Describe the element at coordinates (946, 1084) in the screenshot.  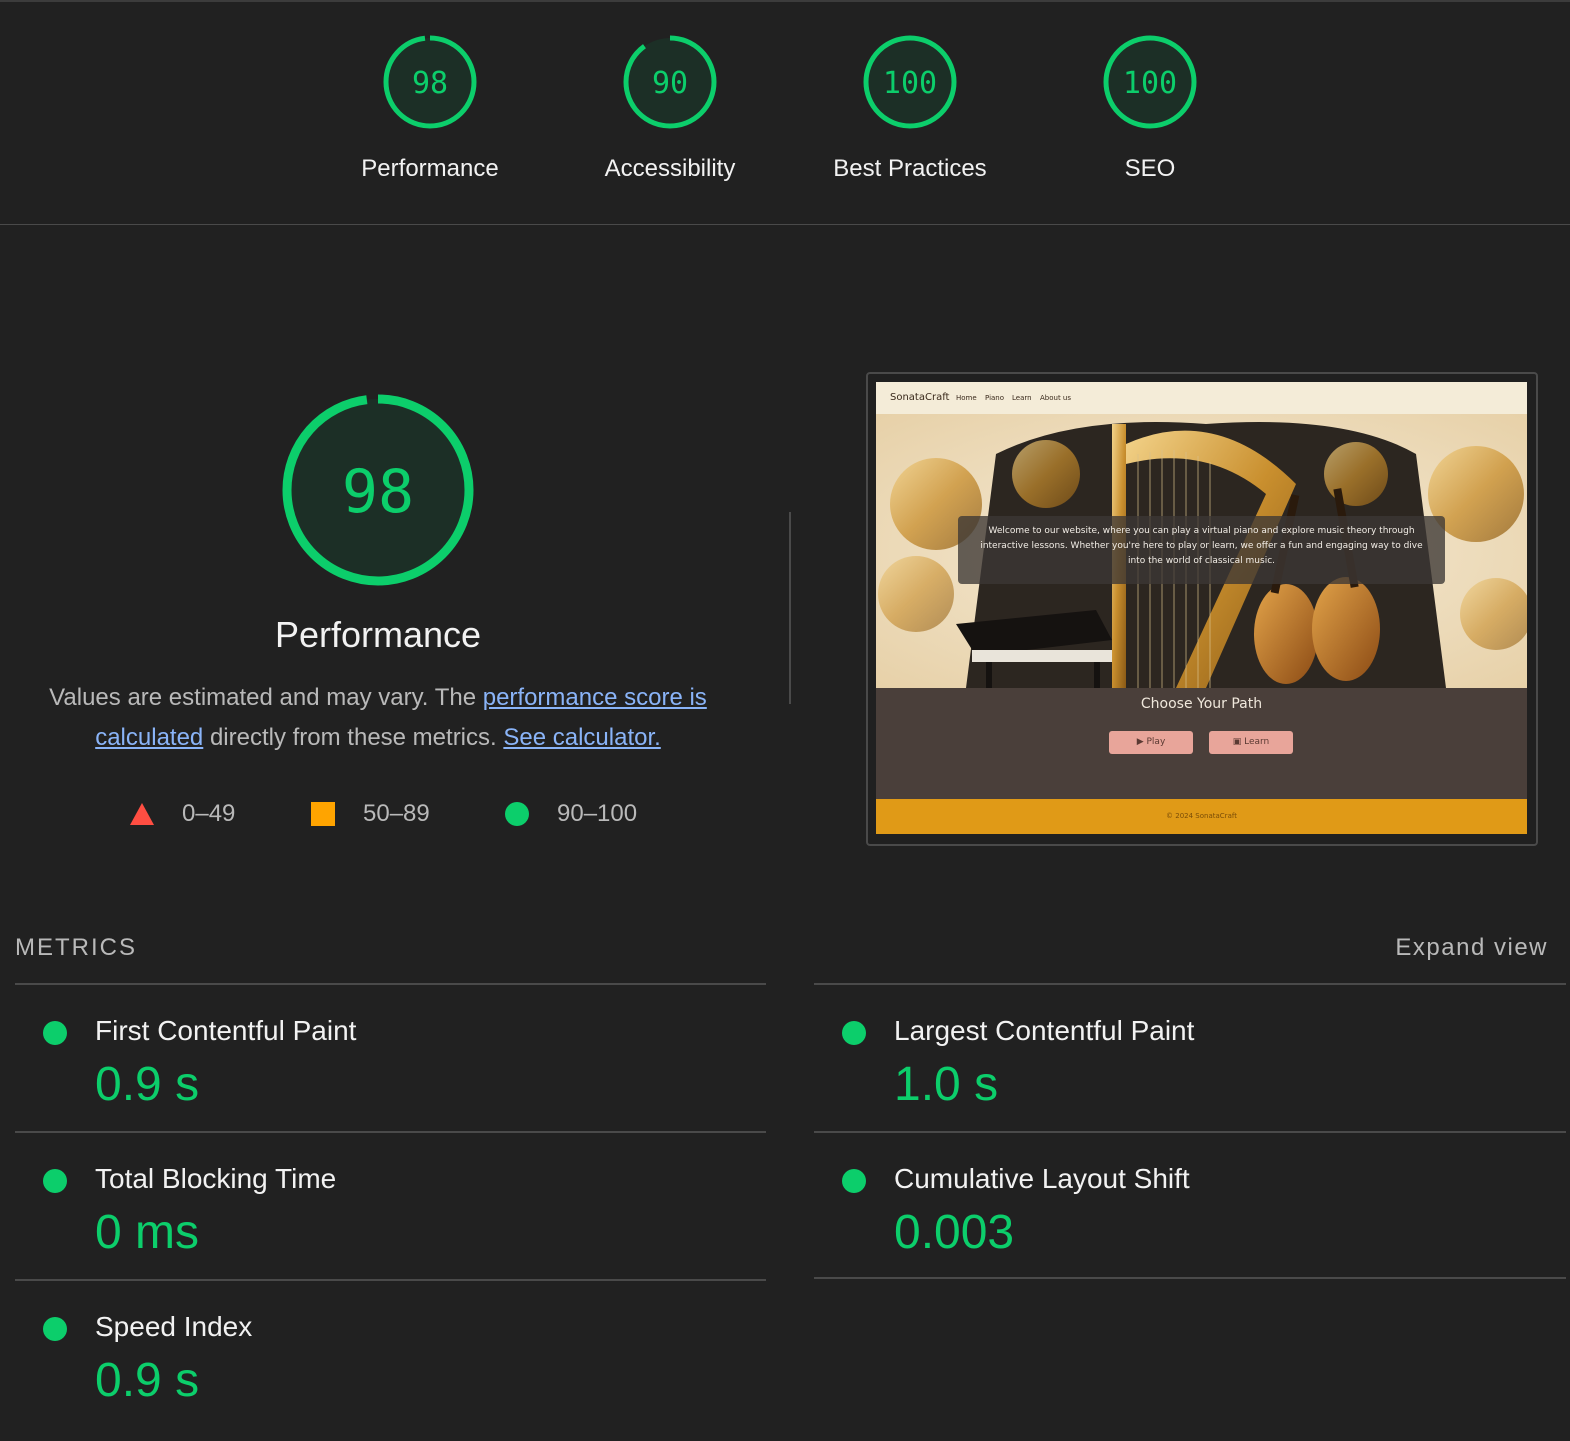
I see `metric-value: 1.0 s` at that location.